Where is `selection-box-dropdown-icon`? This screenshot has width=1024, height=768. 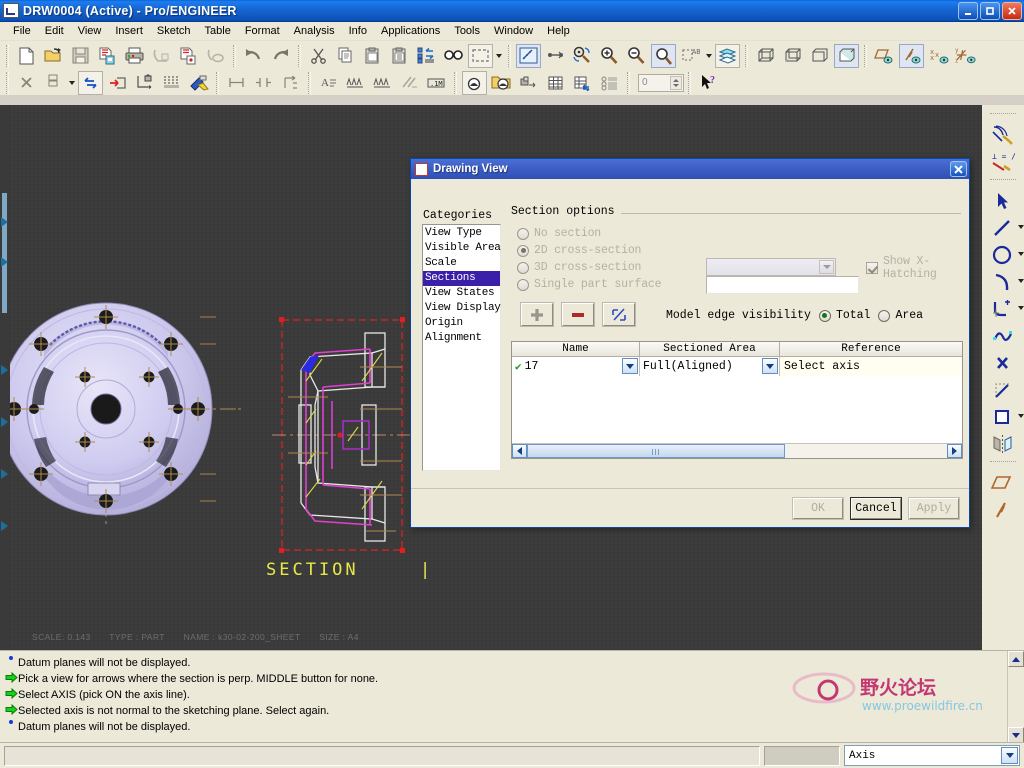 selection-box-dropdown-icon is located at coordinates (499, 56).